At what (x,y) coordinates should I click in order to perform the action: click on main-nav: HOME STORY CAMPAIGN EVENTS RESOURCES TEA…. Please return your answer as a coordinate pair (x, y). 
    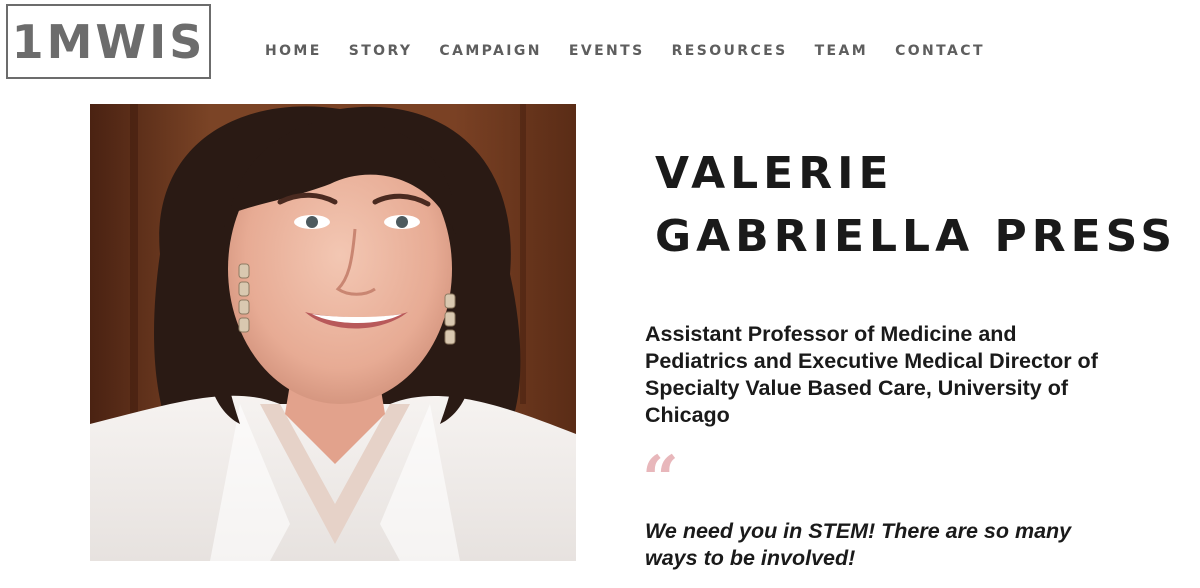
    Looking at the image, I should click on (638, 51).